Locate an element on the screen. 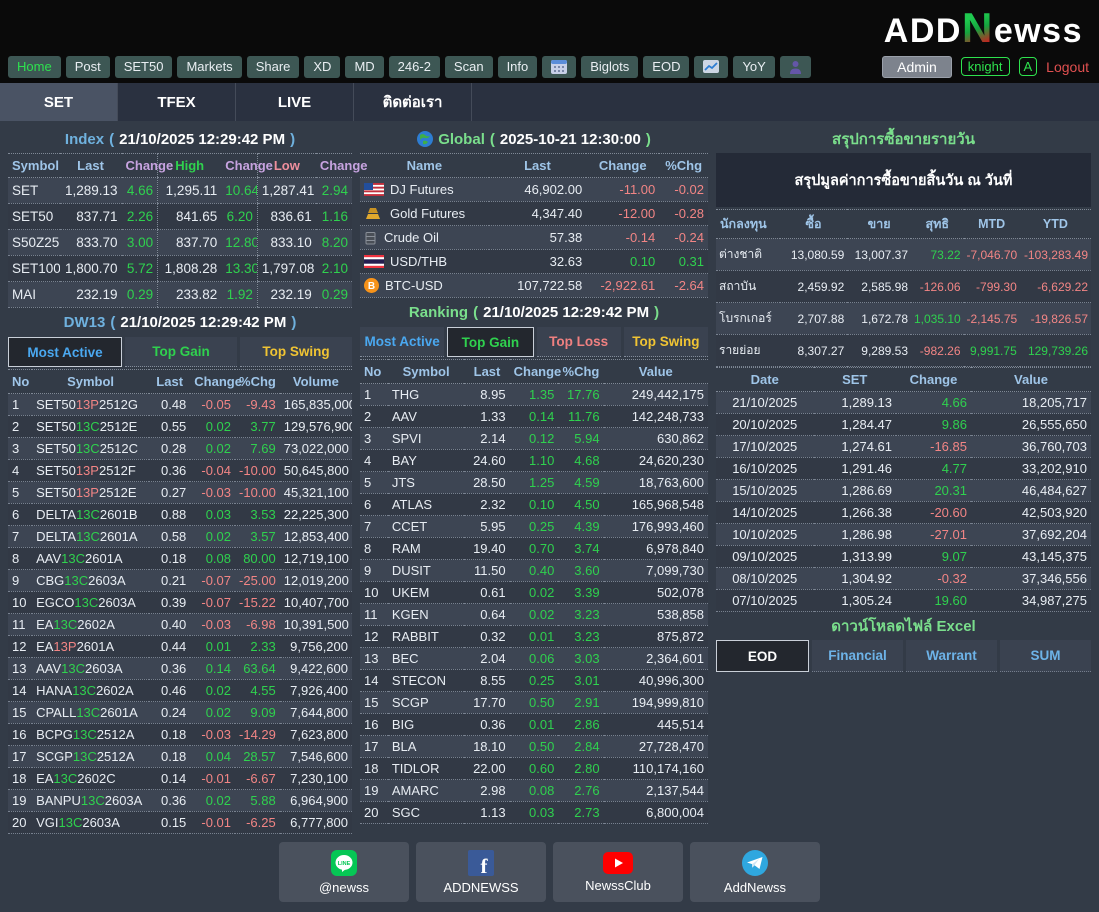 This screenshot has height=912, width=1099. dw13-tab-top-gain: Top Gain is located at coordinates (181, 352).